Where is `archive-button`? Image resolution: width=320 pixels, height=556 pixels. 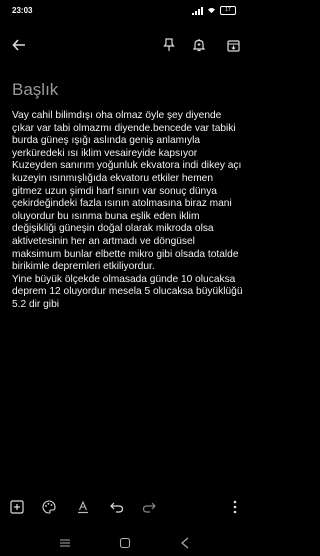
archive-button is located at coordinates (233, 45).